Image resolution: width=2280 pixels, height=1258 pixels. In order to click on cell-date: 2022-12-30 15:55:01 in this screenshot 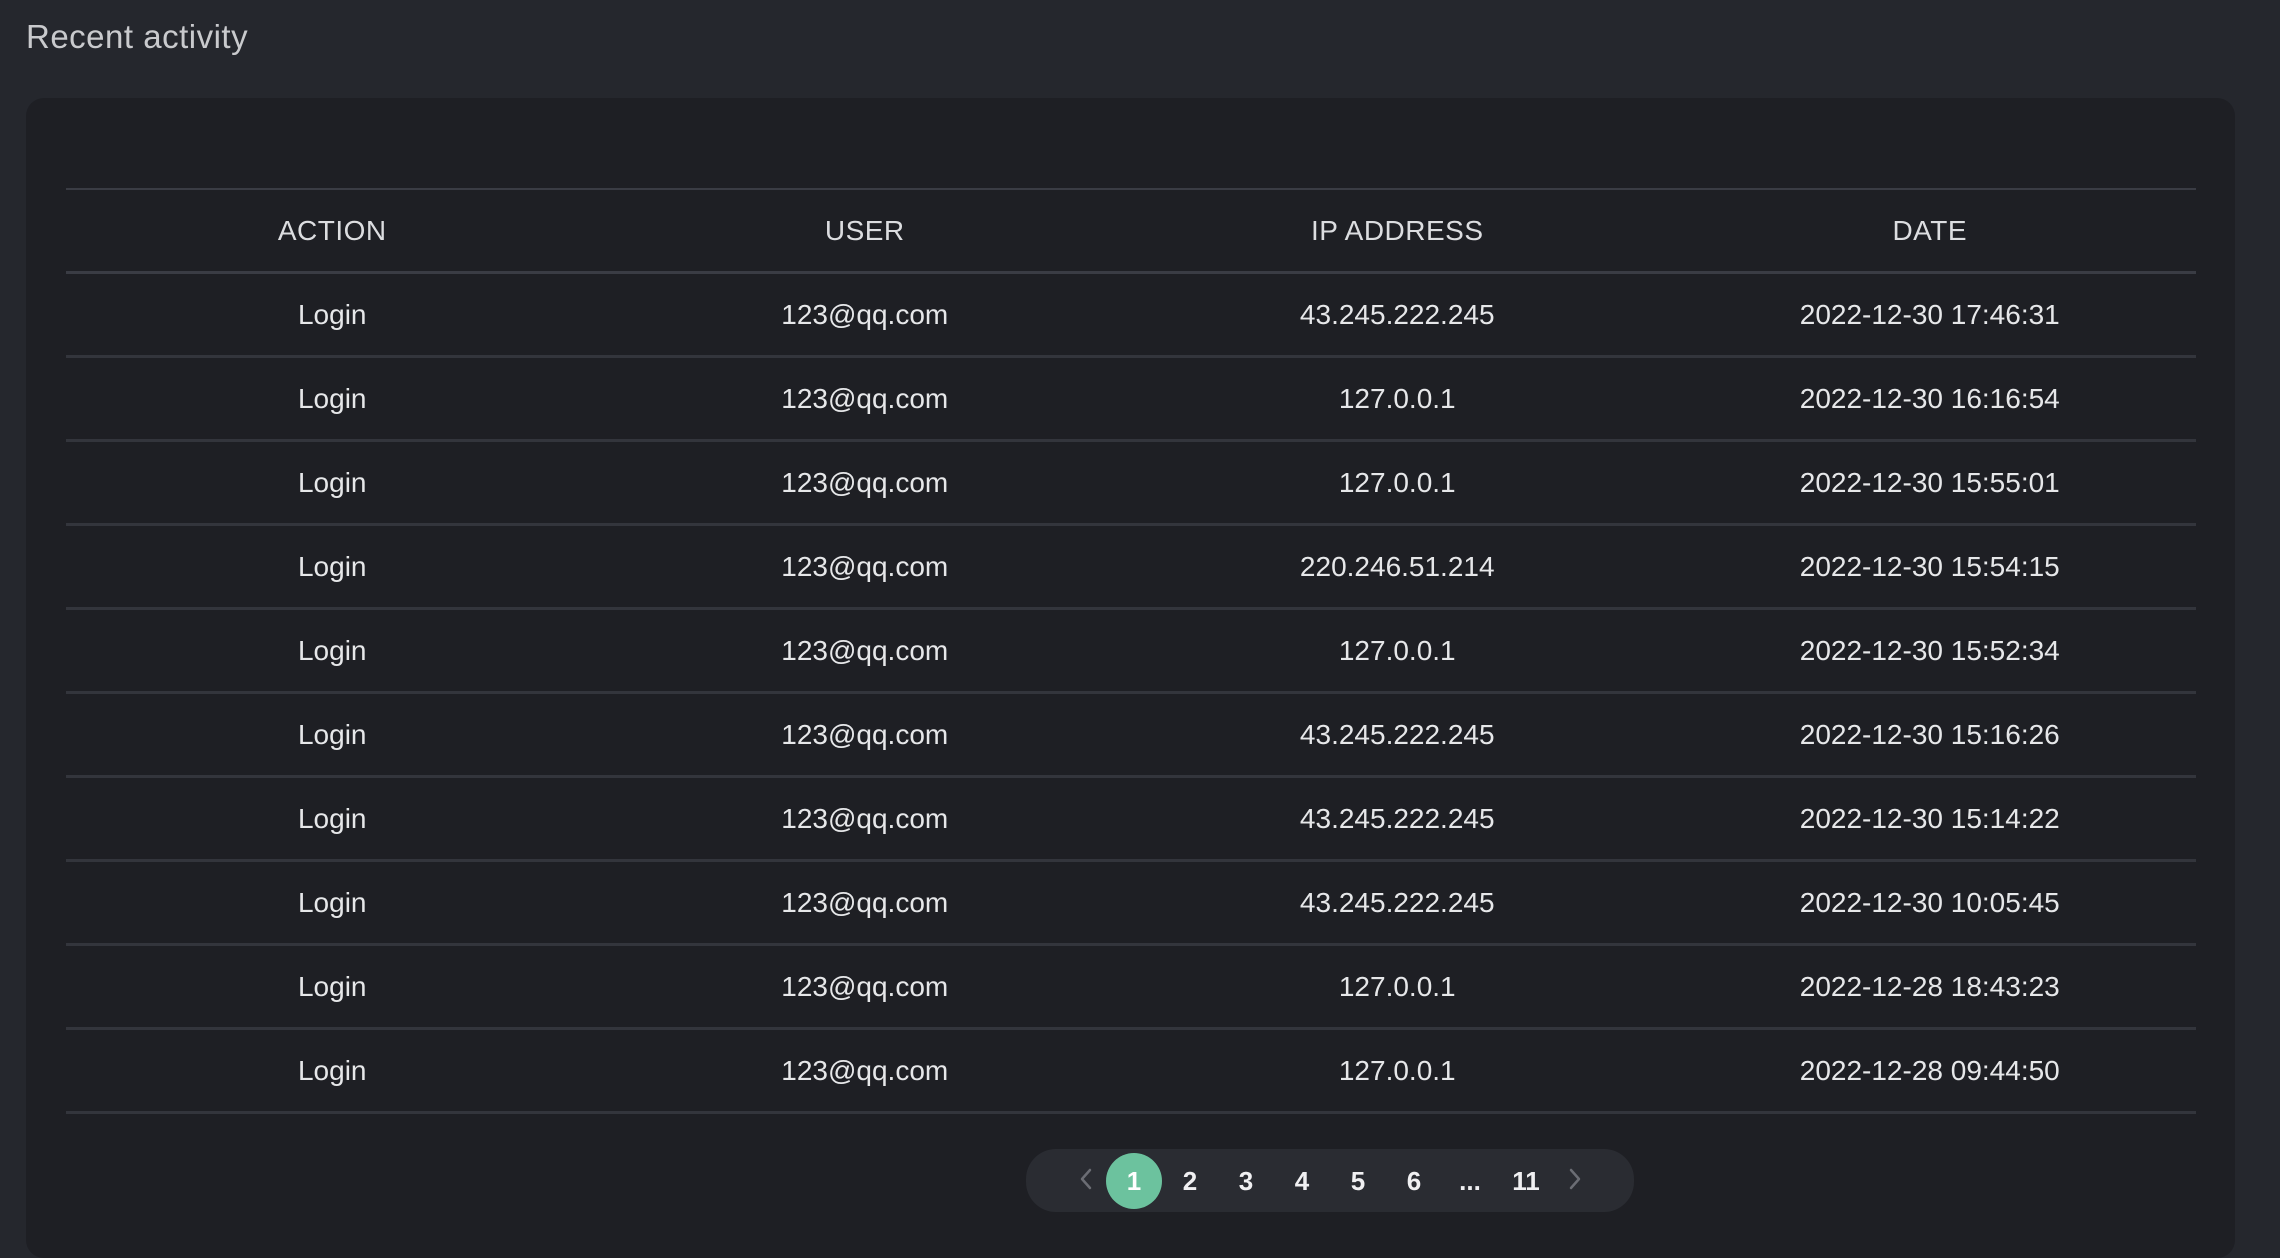, I will do `click(1929, 482)`.